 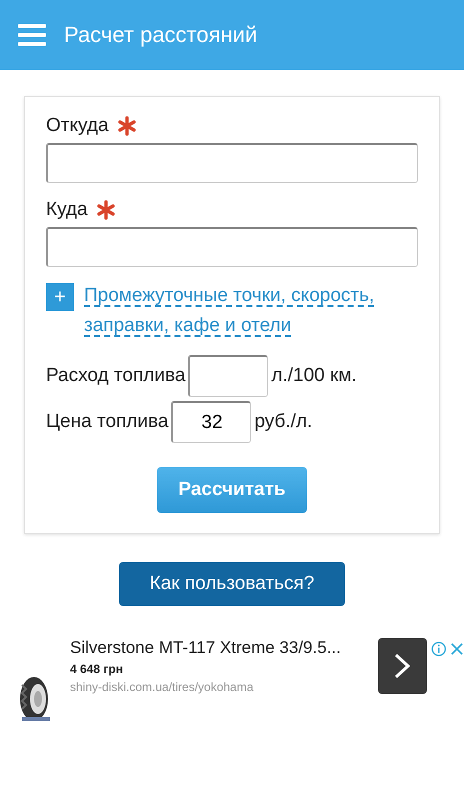 What do you see at coordinates (162, 687) in the screenshot?
I see `ad-url: shiny-diski.com.ua/tires/yokohama` at bounding box center [162, 687].